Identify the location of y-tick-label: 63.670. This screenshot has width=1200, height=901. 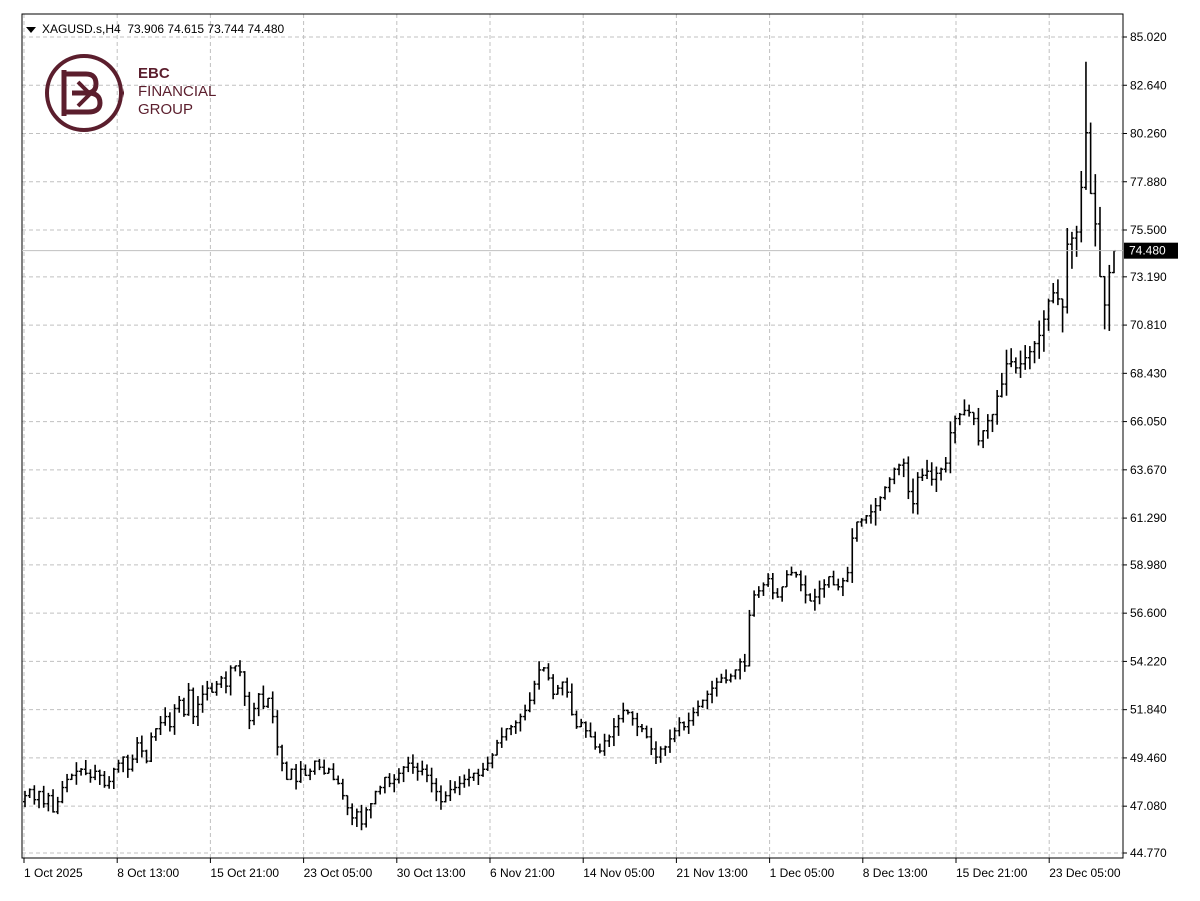
(1148, 470).